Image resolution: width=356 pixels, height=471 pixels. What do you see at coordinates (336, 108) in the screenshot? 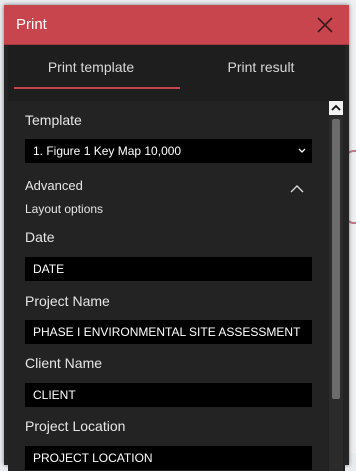
I see `scroll-up-icon` at bounding box center [336, 108].